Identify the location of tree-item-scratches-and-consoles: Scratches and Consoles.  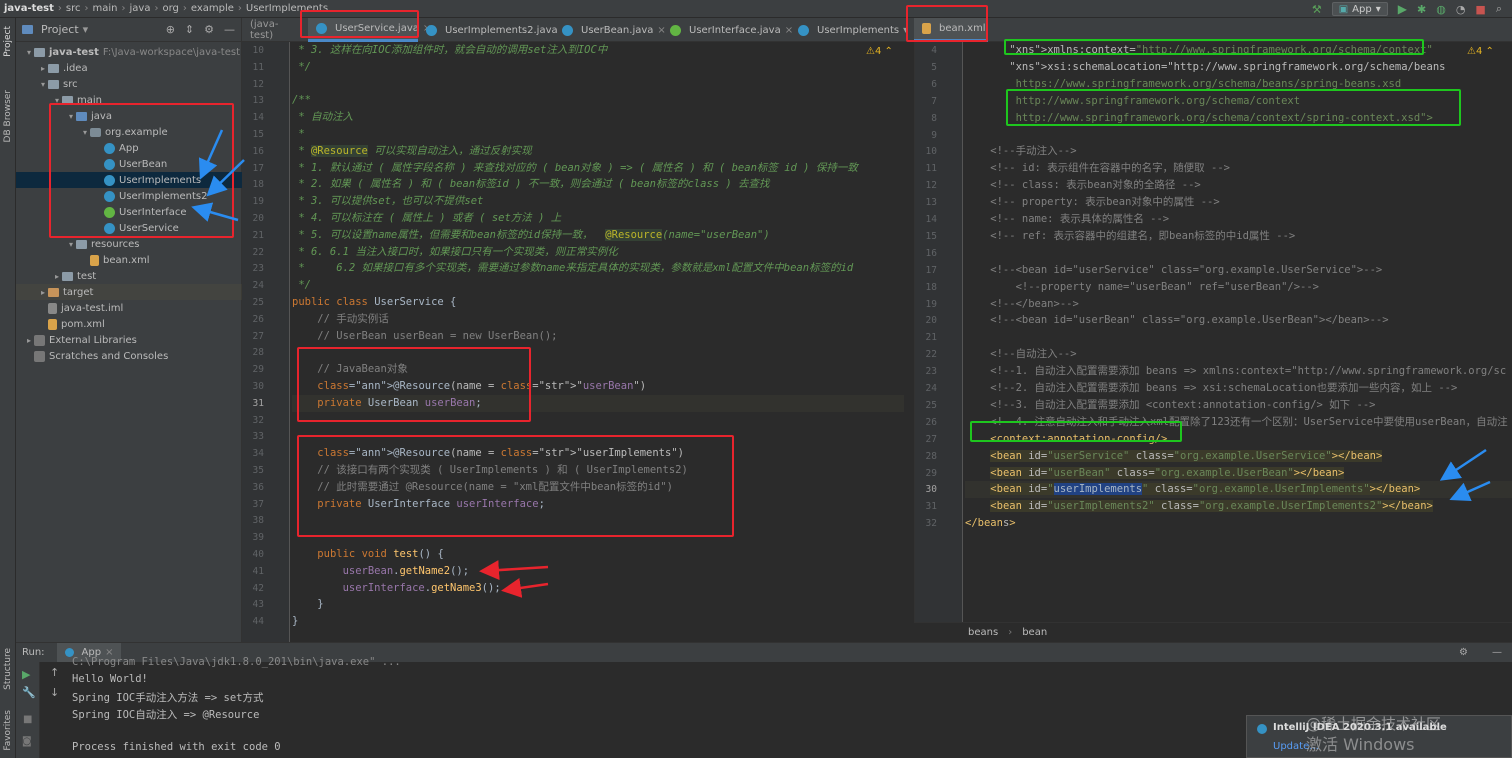
(129, 356).